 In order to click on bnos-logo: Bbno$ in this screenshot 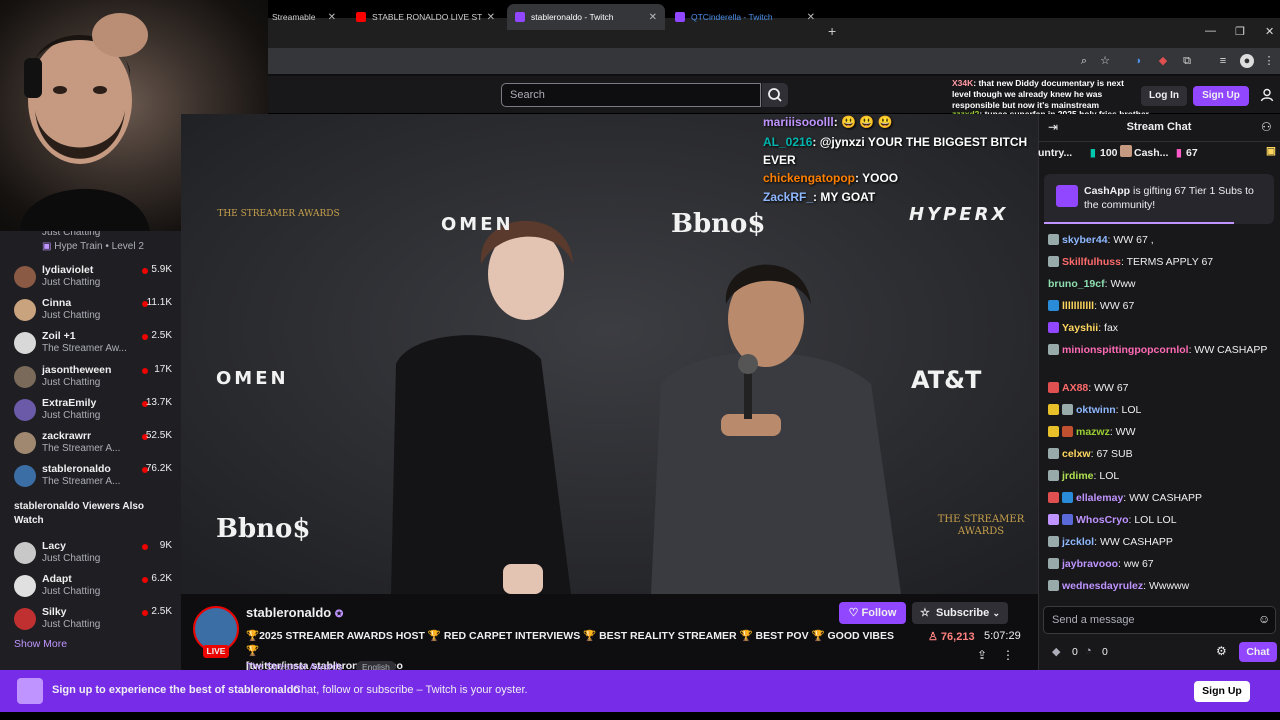, I will do `click(718, 224)`.